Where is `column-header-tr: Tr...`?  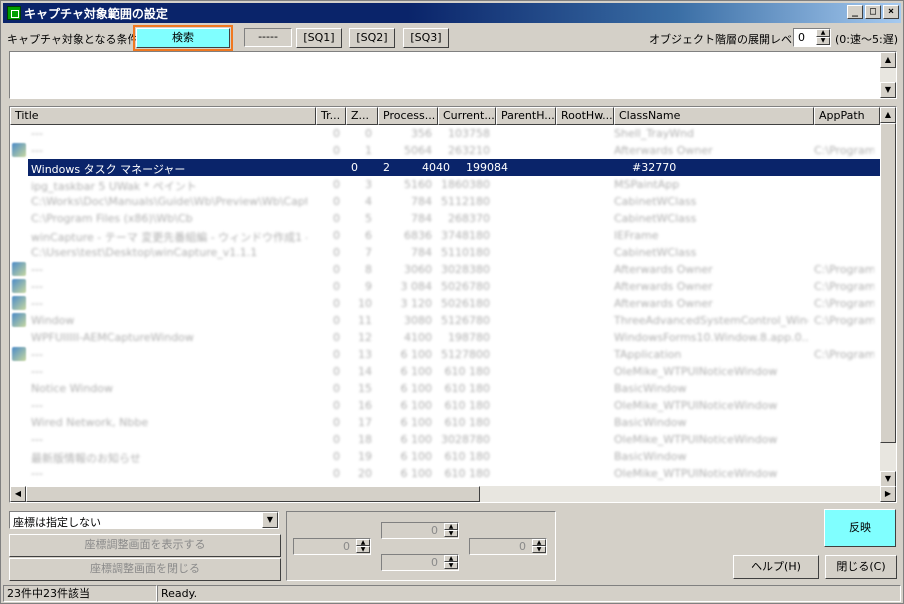
column-header-tr: Tr... is located at coordinates (331, 116).